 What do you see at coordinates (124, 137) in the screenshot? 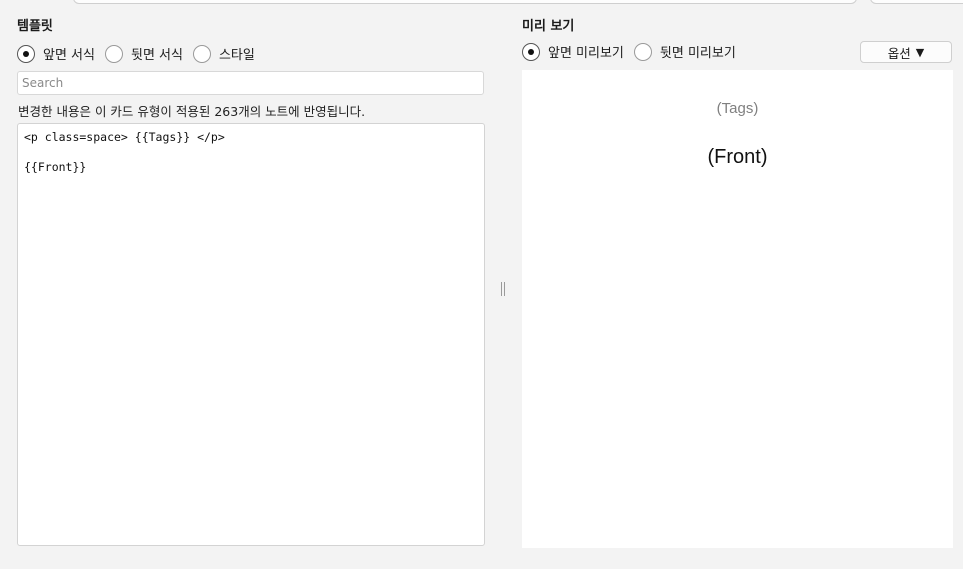
I see `editor-line: <p class=space> {{Tags}} </p>` at bounding box center [124, 137].